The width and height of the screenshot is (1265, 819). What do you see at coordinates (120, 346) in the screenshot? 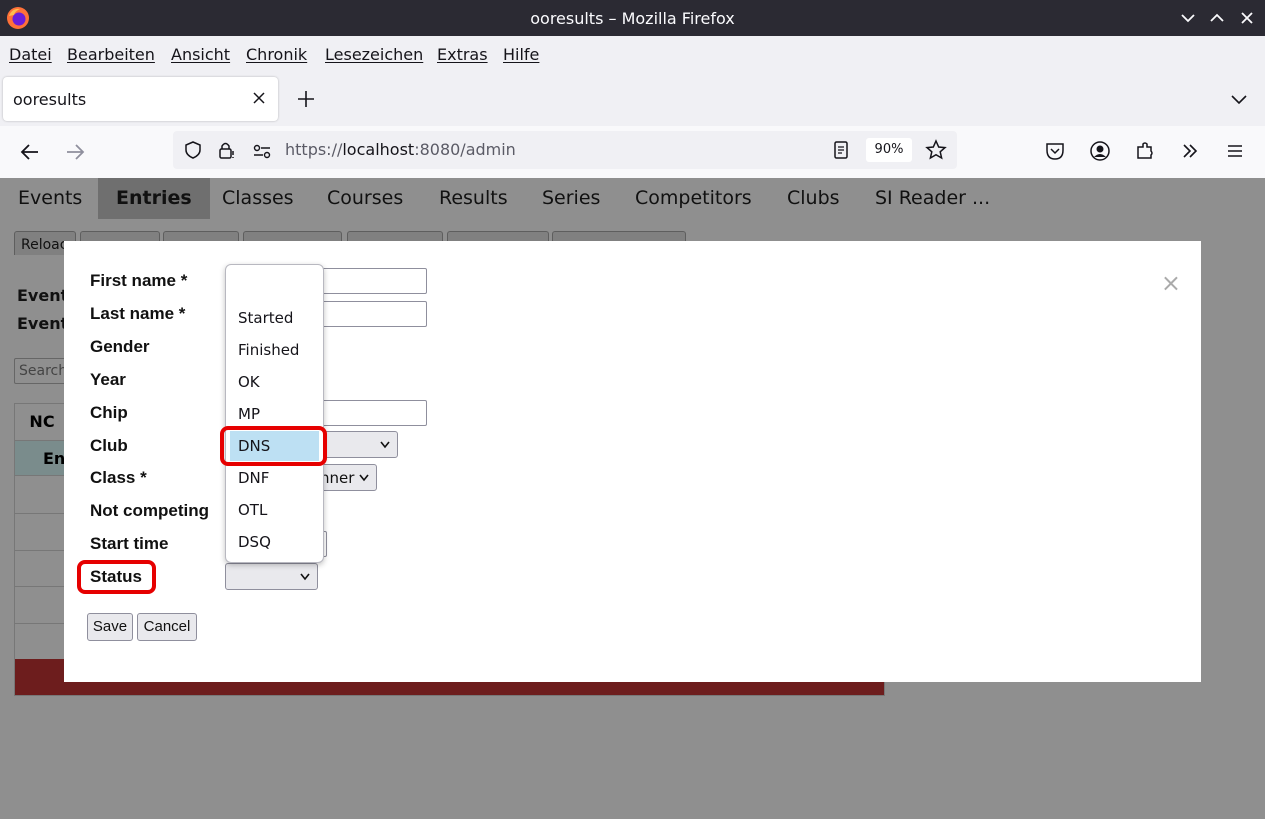
I see `gender-label: Gender` at bounding box center [120, 346].